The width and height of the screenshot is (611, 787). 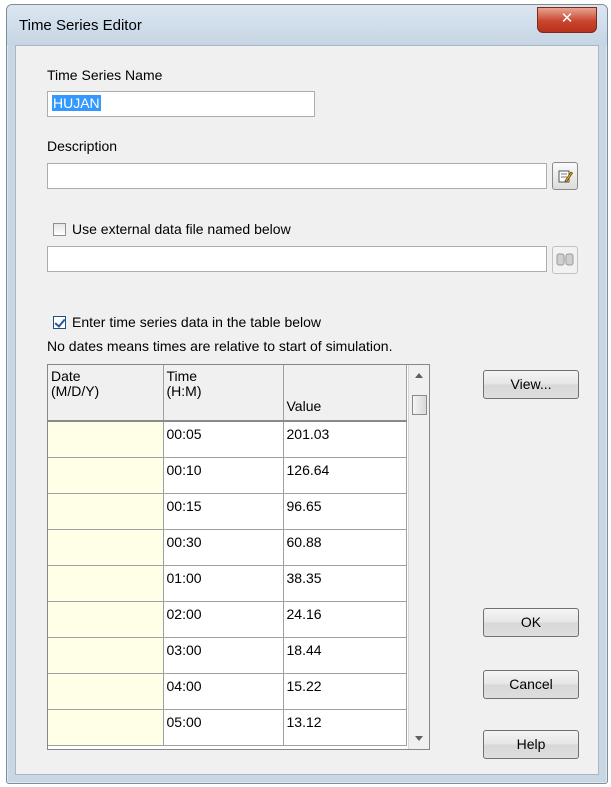 I want to click on edit-description-button, so click(x=565, y=176).